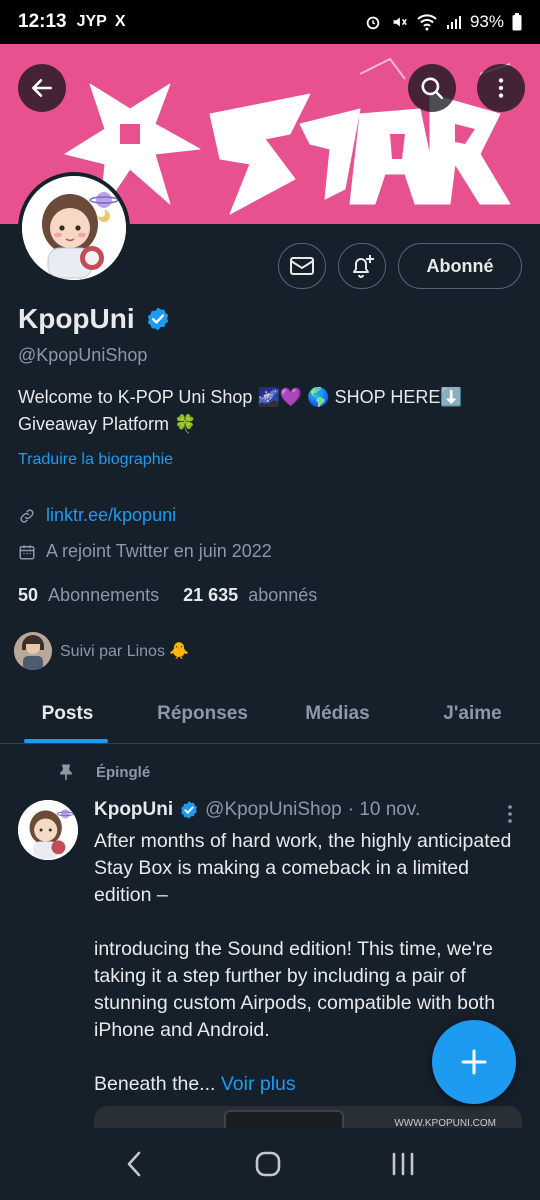 The image size is (540, 1200). I want to click on show-more-link: Voir plus, so click(258, 1084).